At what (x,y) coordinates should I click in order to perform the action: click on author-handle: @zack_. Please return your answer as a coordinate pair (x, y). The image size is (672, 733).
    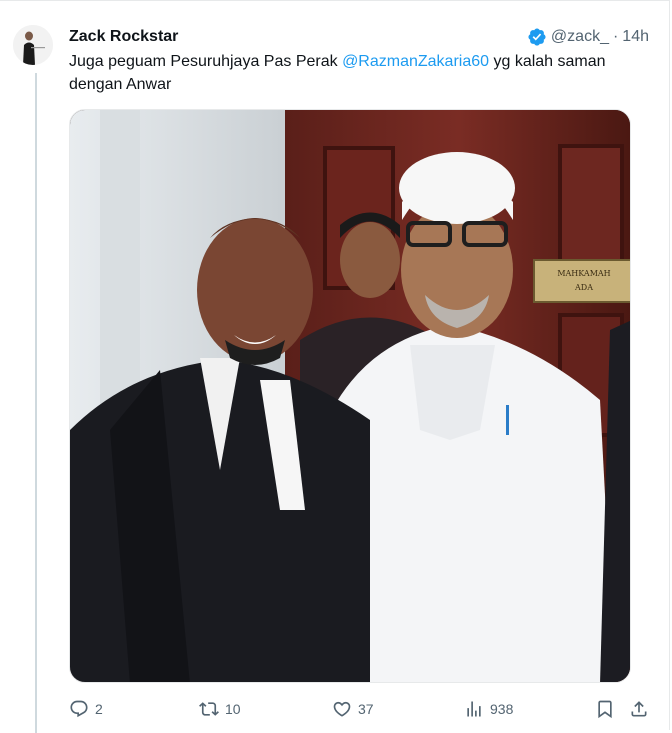
    Looking at the image, I should click on (580, 37).